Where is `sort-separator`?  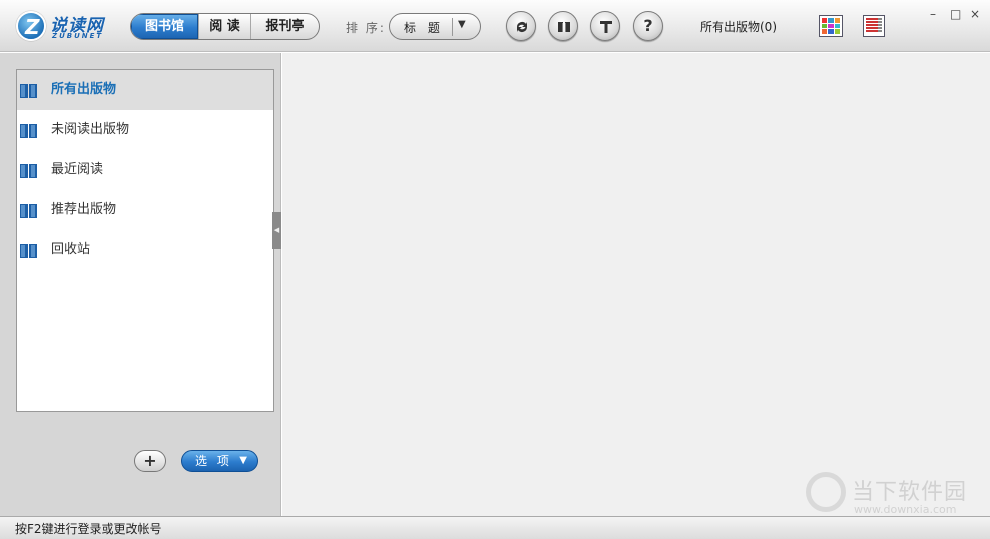 sort-separator is located at coordinates (452, 27).